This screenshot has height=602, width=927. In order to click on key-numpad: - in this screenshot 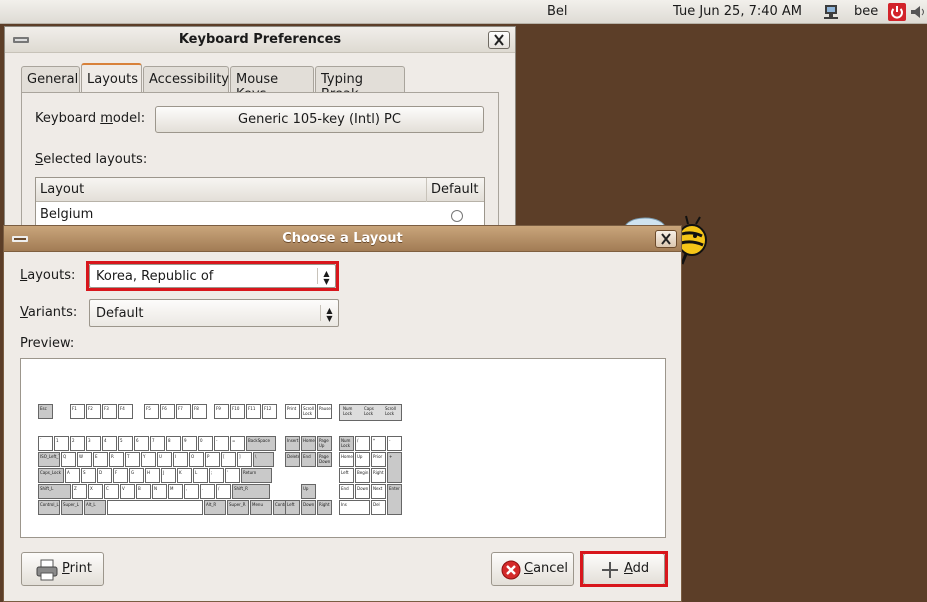, I will do `click(394, 443)`.